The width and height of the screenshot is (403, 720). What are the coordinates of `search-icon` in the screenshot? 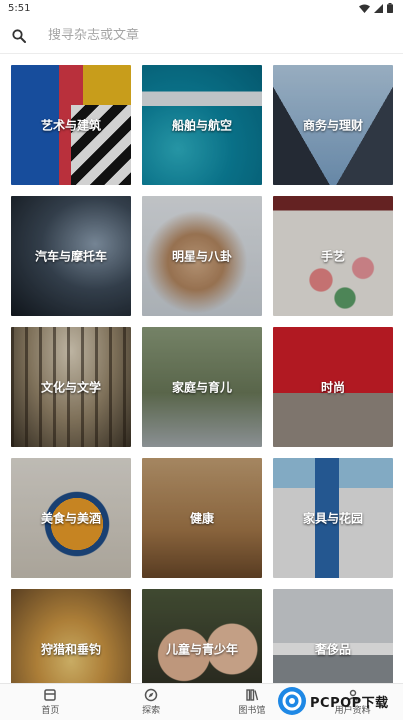 It's located at (19, 35).